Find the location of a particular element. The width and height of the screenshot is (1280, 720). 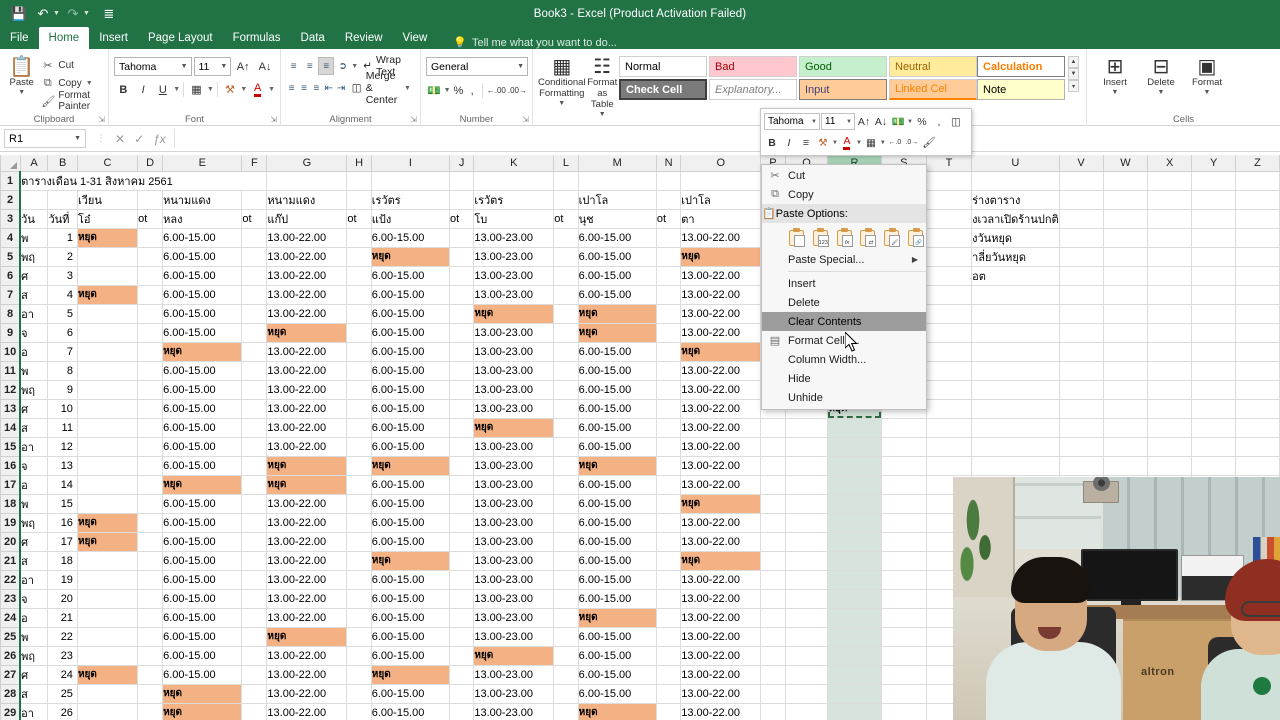

row-header-18: 18 is located at coordinates (10, 503).